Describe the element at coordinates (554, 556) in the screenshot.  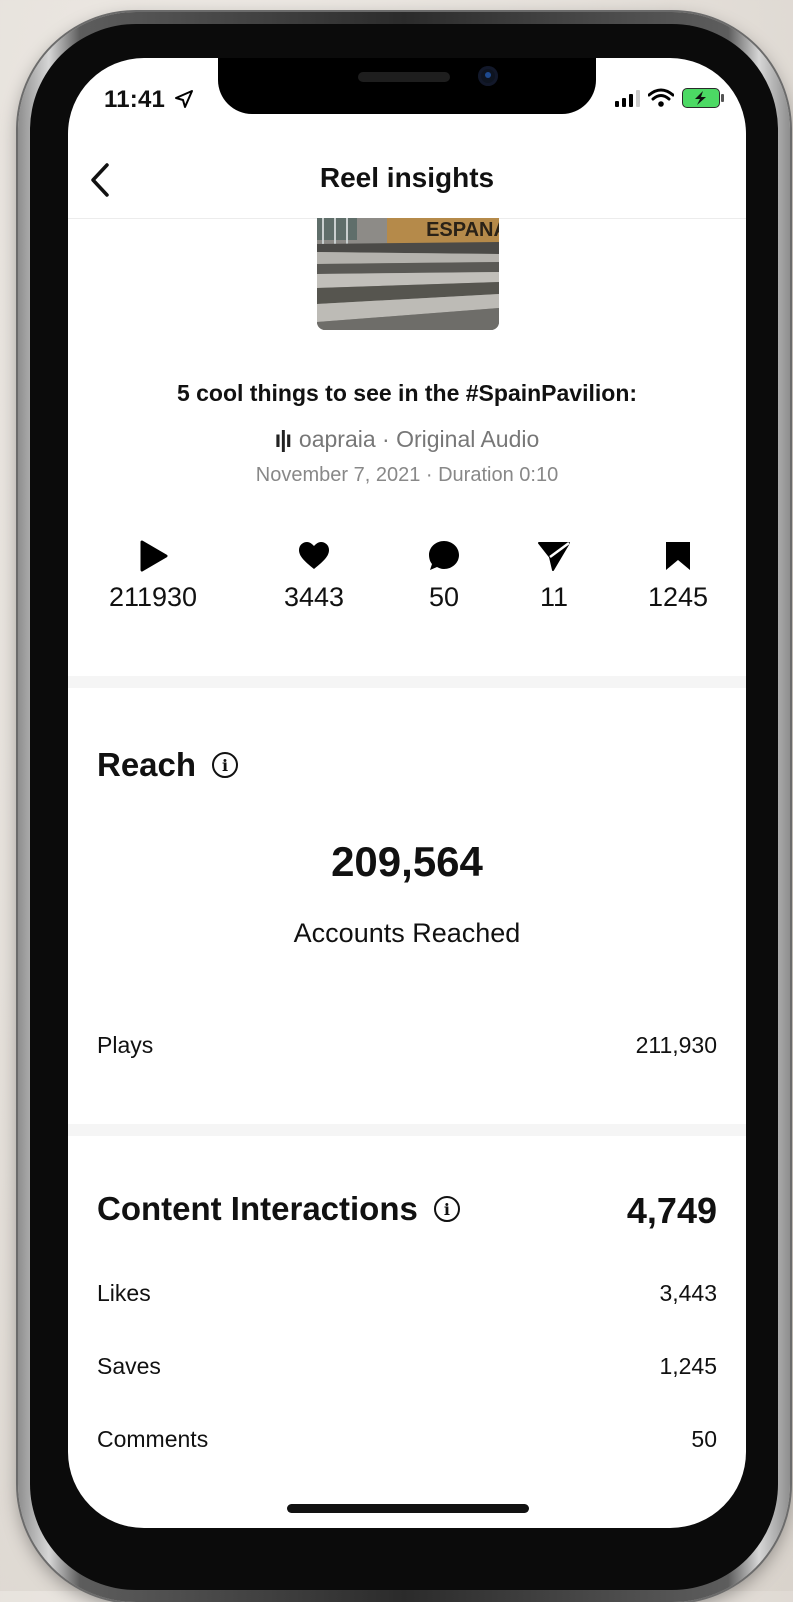
I see `share-icon` at that location.